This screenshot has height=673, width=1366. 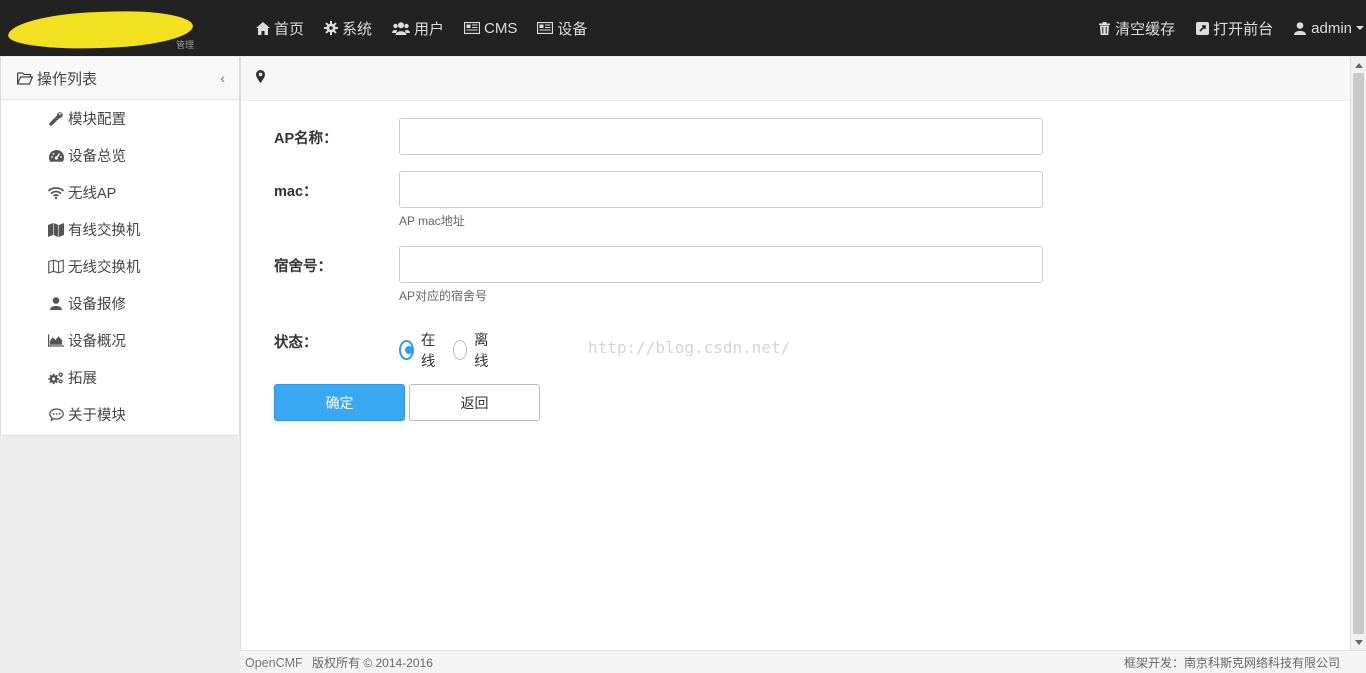 I want to click on status-option-label: 离线, so click(x=481, y=351).